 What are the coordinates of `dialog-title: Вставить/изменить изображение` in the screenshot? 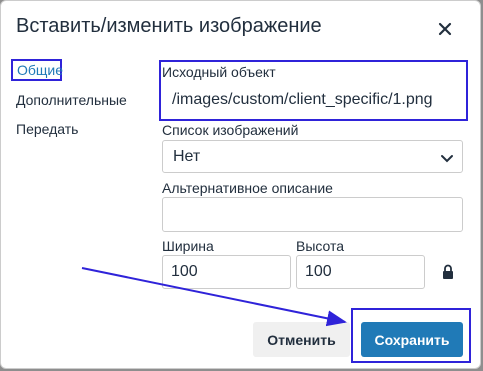 It's located at (169, 26).